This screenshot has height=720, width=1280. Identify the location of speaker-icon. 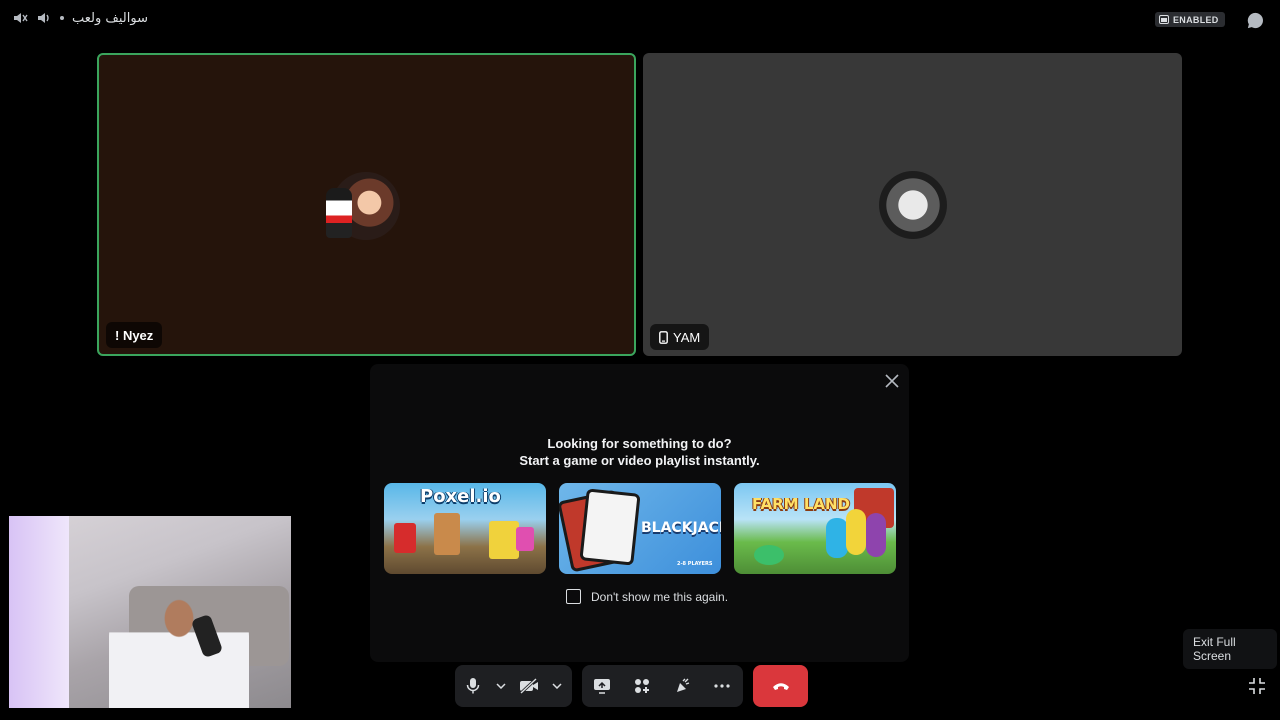
(20, 18).